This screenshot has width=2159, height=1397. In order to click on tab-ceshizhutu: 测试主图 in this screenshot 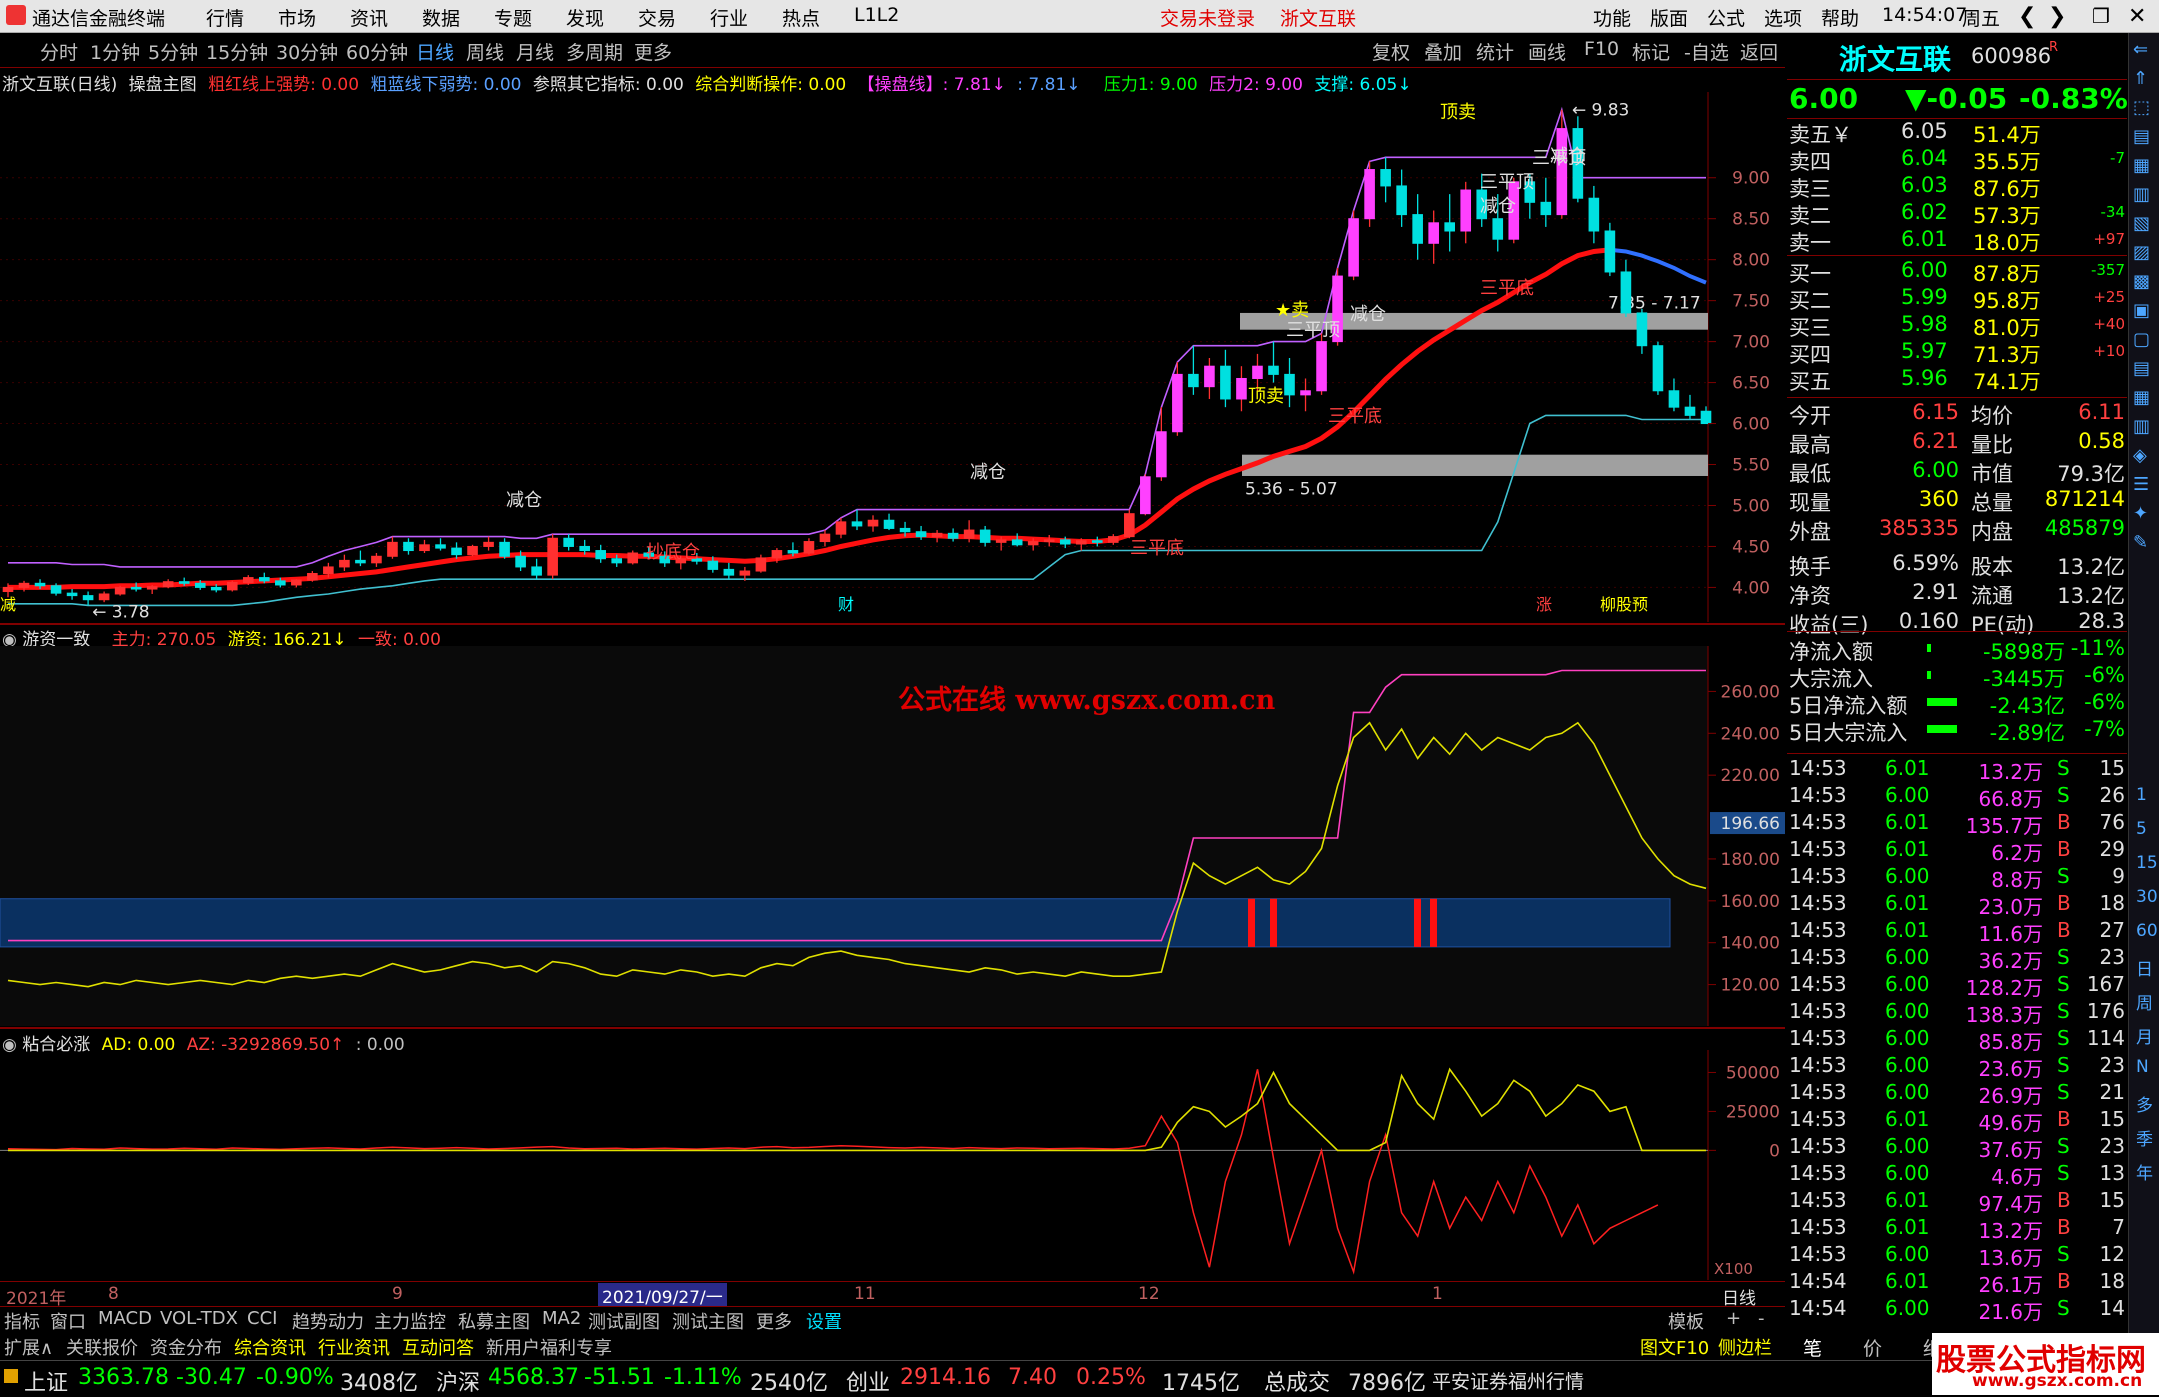, I will do `click(708, 1321)`.